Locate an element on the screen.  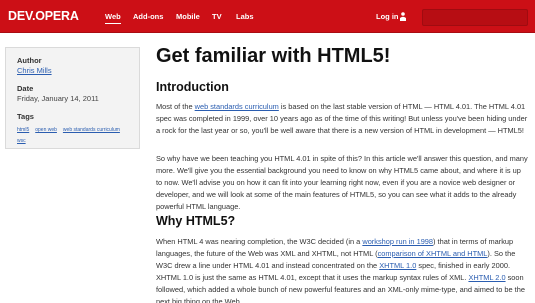
nav-web: Web is located at coordinates (113, 18).